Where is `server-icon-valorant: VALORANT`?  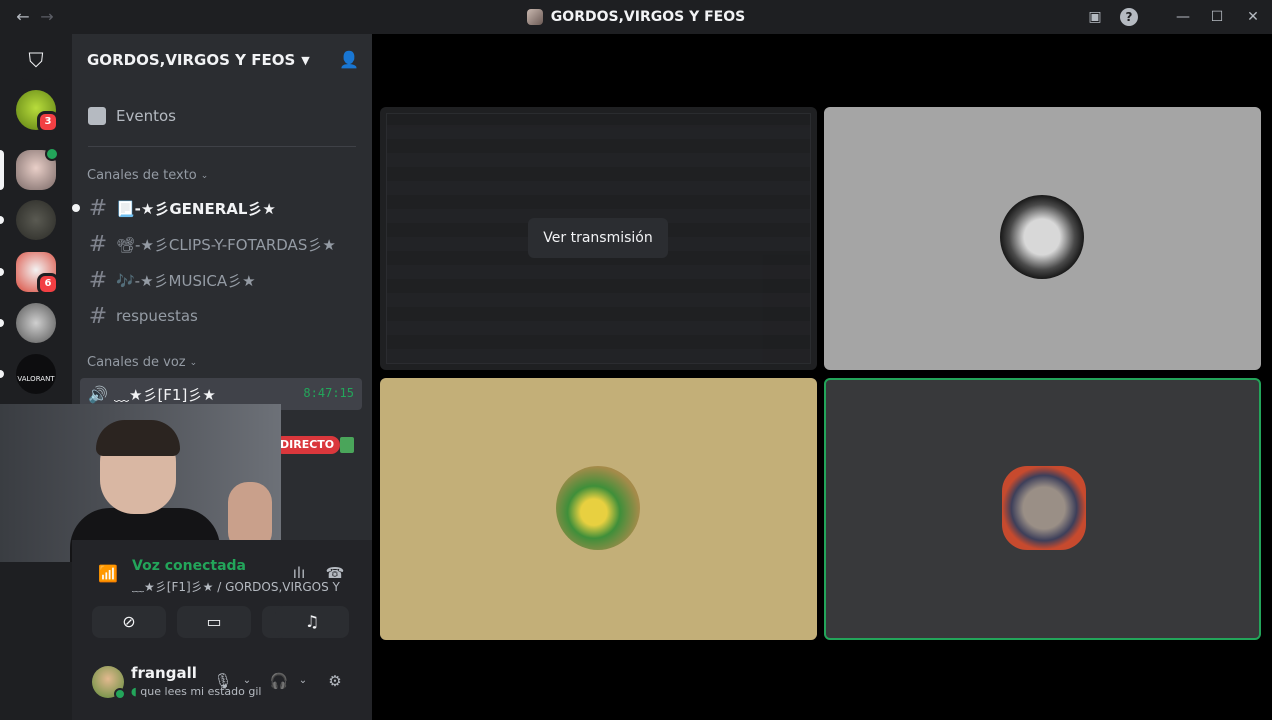 server-icon-valorant: VALORANT is located at coordinates (36, 374).